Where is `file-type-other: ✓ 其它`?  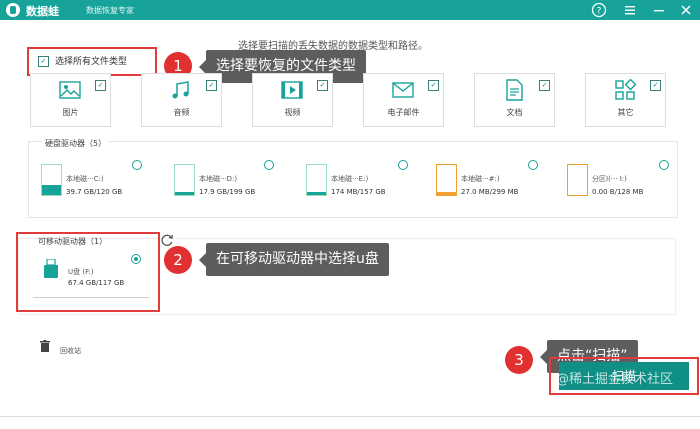
file-type-other: ✓ 其它 is located at coordinates (625, 100).